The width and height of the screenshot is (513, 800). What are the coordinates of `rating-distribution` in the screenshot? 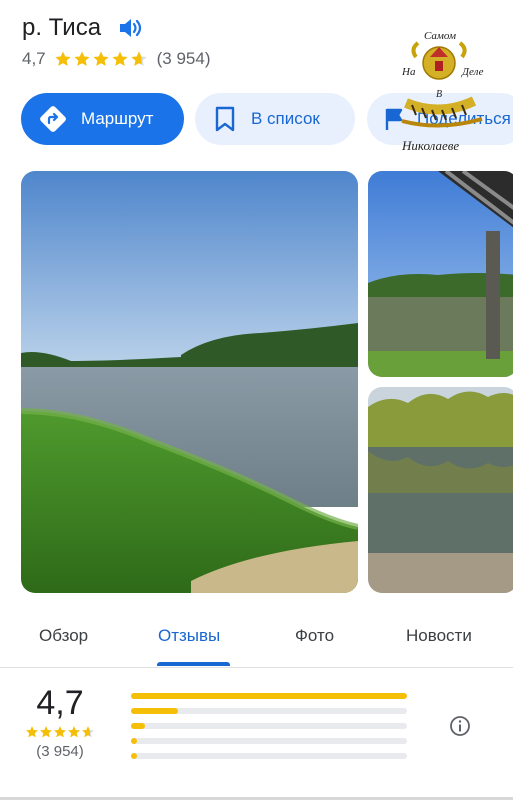 It's located at (269, 730).